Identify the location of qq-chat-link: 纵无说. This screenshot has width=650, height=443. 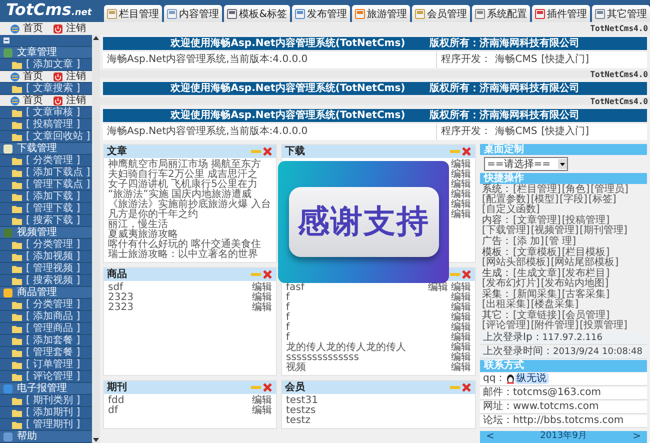
(531, 378).